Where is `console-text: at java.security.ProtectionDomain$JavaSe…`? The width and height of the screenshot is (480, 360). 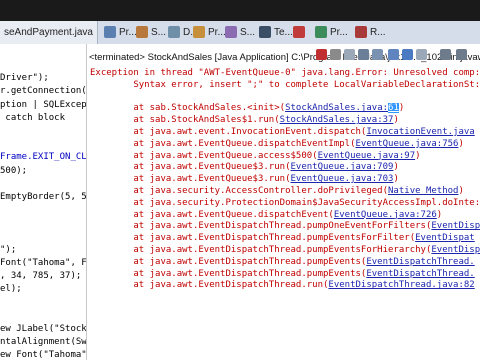
console-text: at java.security.ProtectionDomain$JavaSe… is located at coordinates (285, 202).